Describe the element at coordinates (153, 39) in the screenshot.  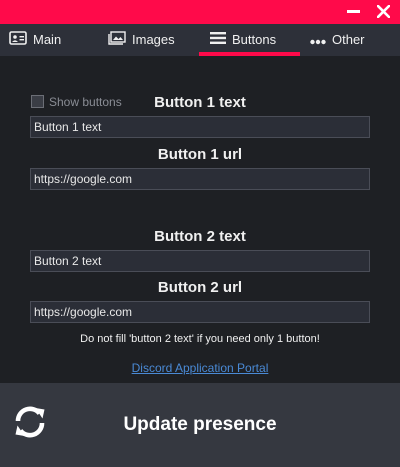
I see `tab-images-label: Images` at that location.